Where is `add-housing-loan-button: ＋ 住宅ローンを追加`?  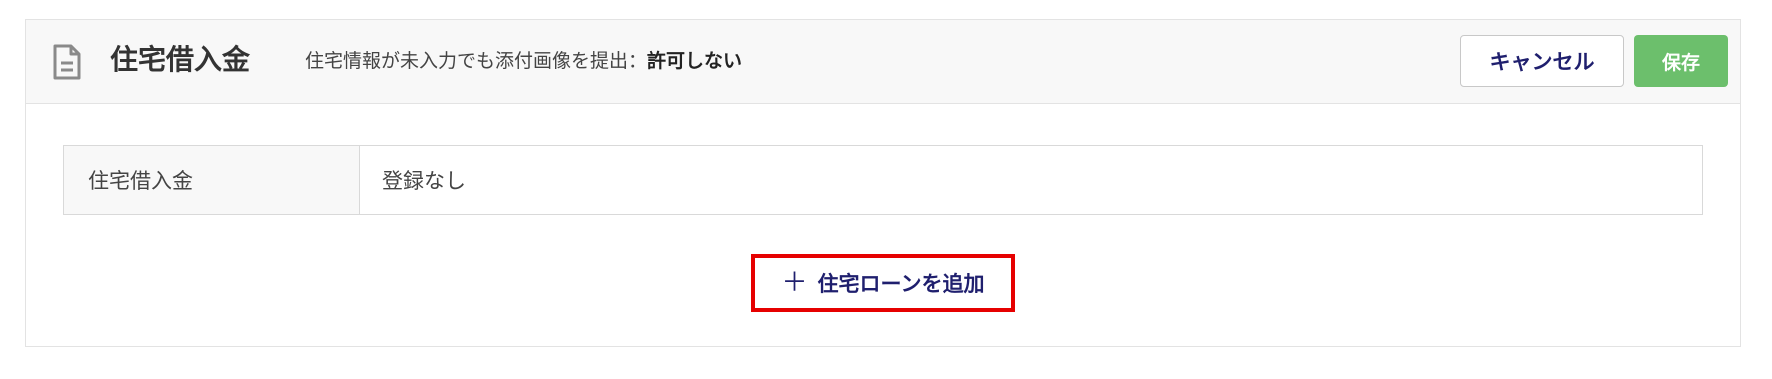 add-housing-loan-button: ＋ 住宅ローンを追加 is located at coordinates (883, 283).